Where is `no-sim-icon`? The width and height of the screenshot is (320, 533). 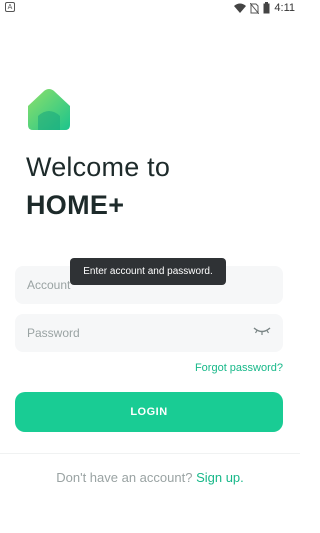
no-sim-icon is located at coordinates (255, 8).